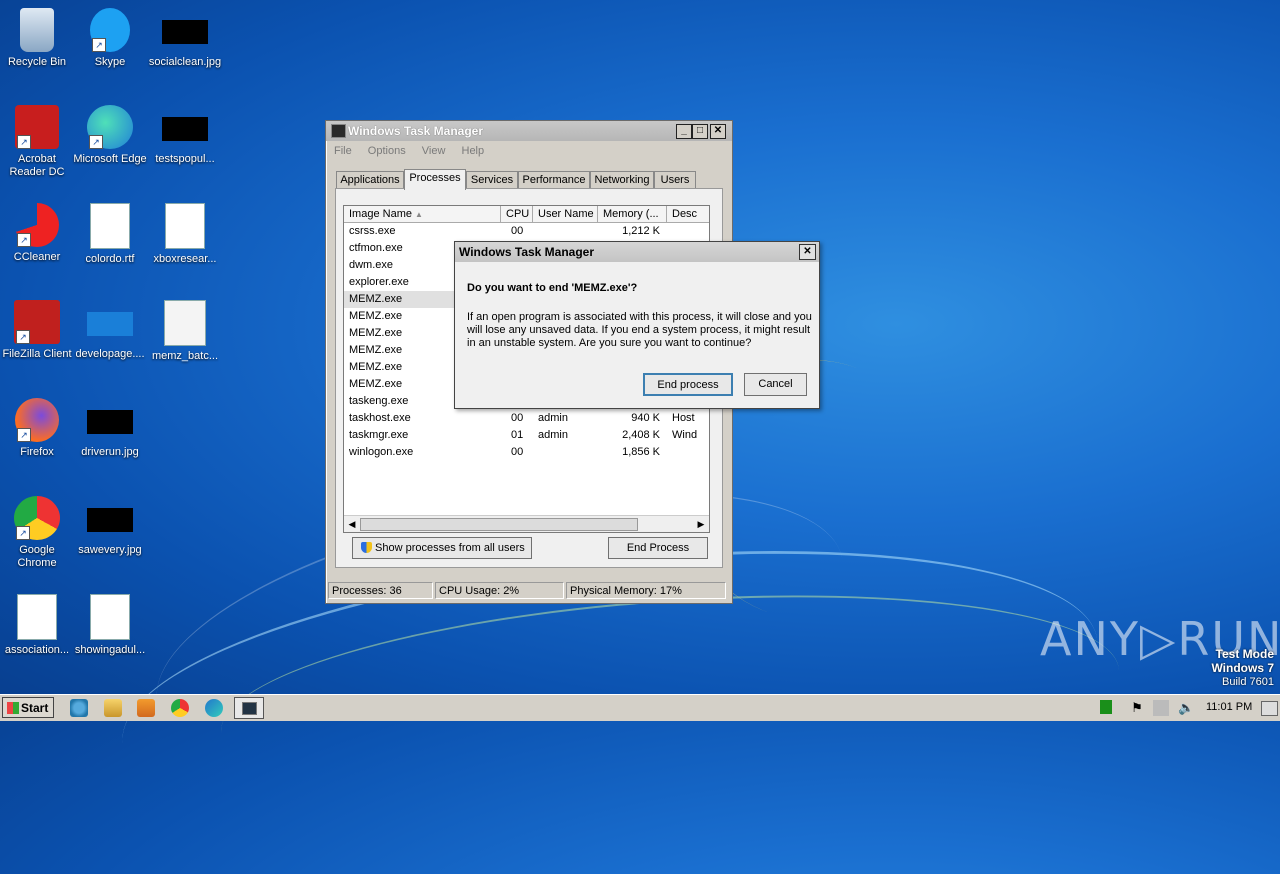 The height and width of the screenshot is (874, 1280). I want to click on process-name-cell: dwm.exe, so click(371, 265).